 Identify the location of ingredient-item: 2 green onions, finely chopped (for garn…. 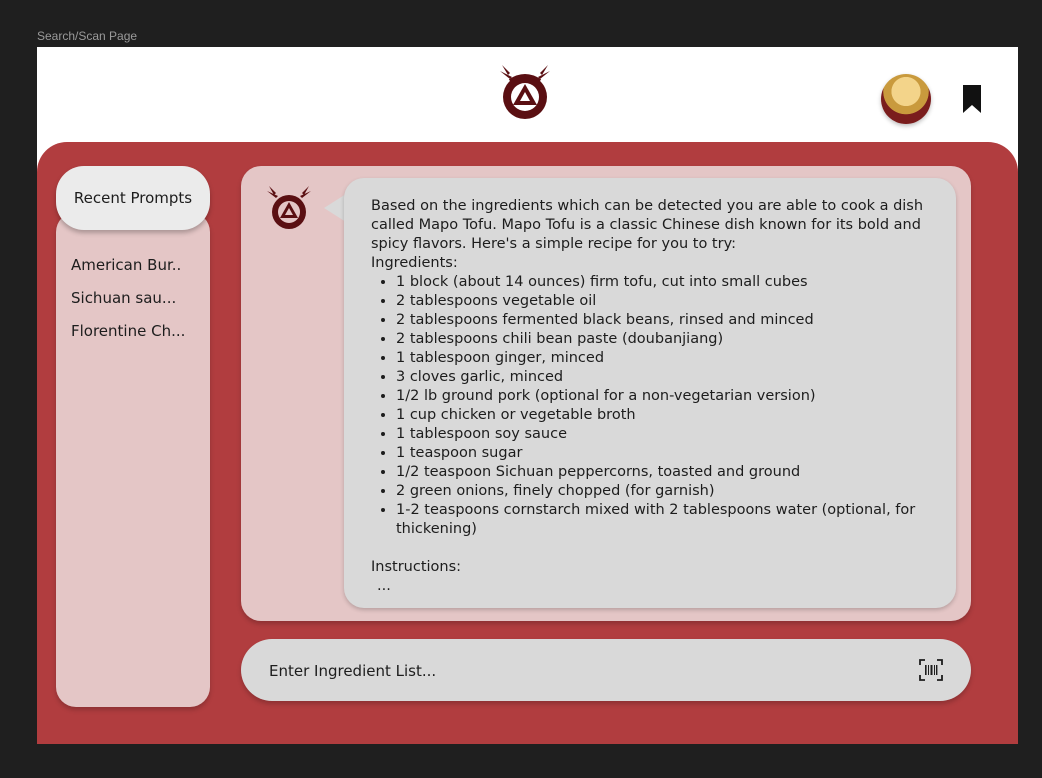
(676, 491).